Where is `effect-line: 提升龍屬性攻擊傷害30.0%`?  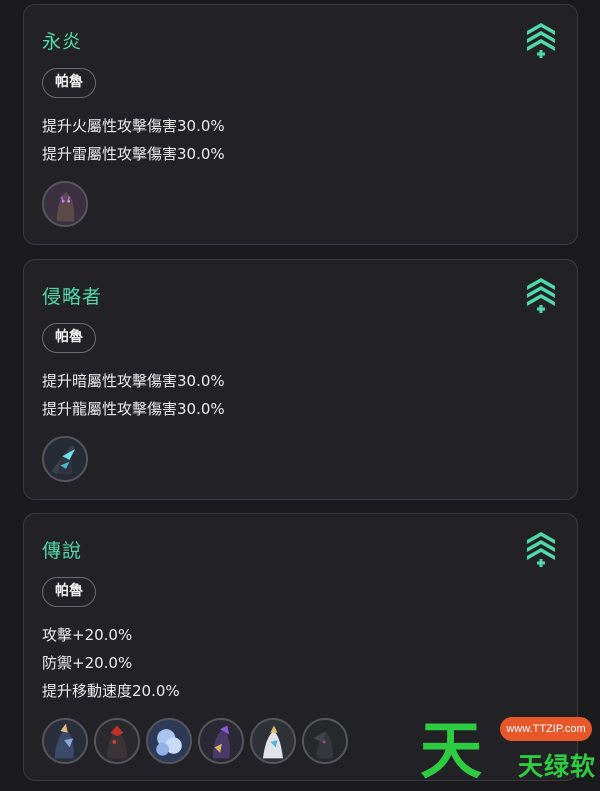 effect-line: 提升龍屬性攻擊傷害30.0% is located at coordinates (133, 409).